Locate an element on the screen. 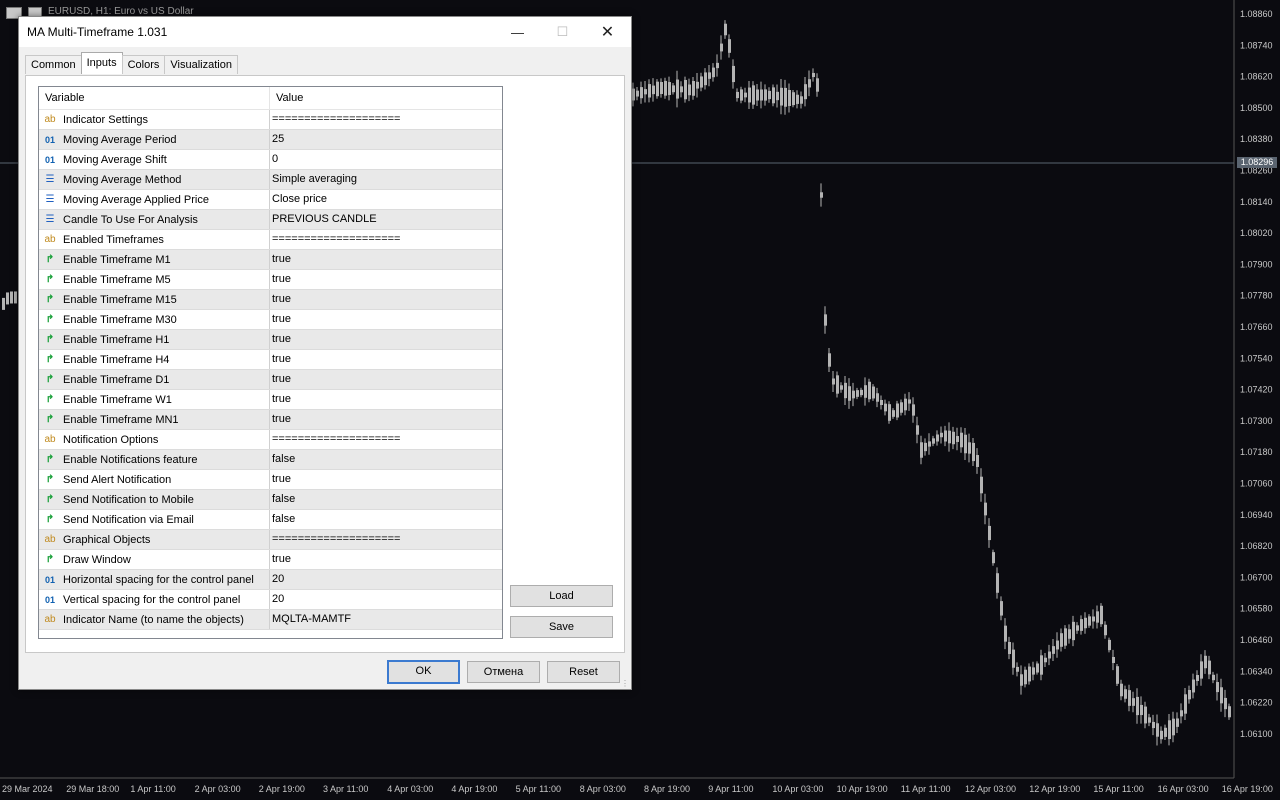 This screenshot has height=800, width=1280. table-row: ↱ Enable Timeframe H4 true is located at coordinates (270, 360).